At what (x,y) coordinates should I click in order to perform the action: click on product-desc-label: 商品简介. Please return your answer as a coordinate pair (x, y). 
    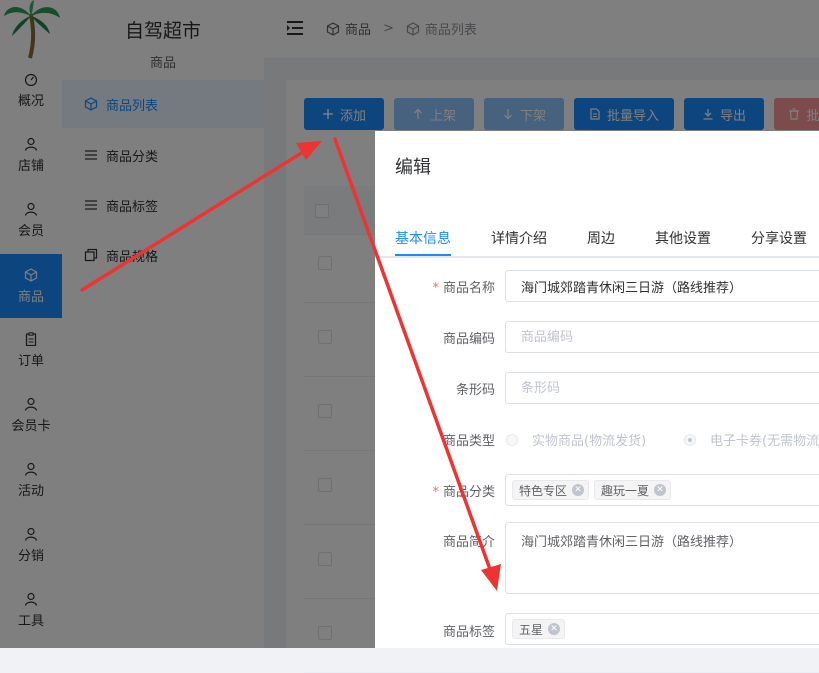
    Looking at the image, I should click on (468, 542).